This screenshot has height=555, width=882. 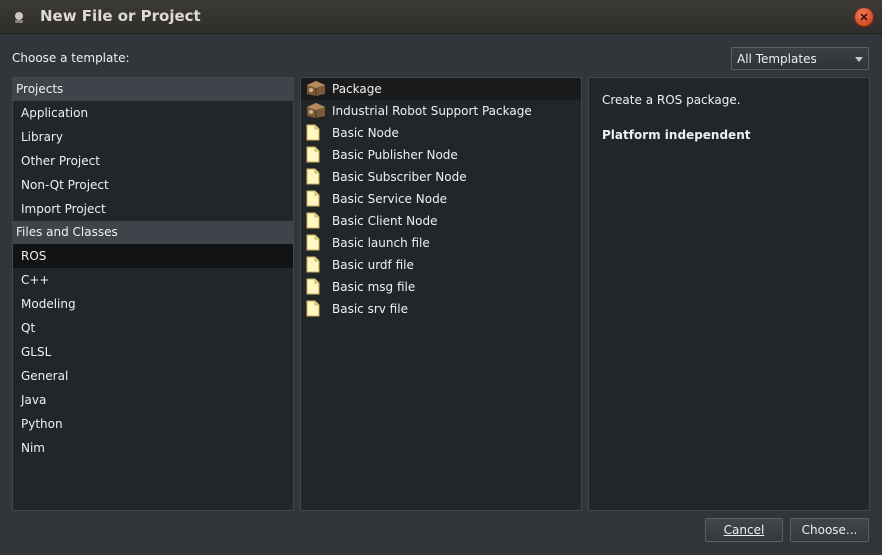 I want to click on choose-template-label: Choose a template:, so click(x=71, y=58).